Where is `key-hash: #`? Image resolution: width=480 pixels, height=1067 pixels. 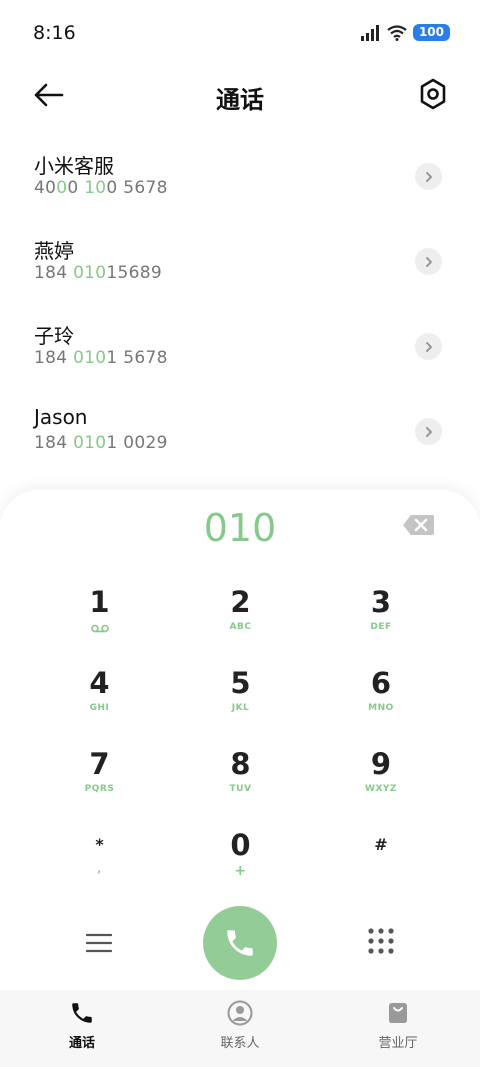
key-hash: # is located at coordinates (381, 855).